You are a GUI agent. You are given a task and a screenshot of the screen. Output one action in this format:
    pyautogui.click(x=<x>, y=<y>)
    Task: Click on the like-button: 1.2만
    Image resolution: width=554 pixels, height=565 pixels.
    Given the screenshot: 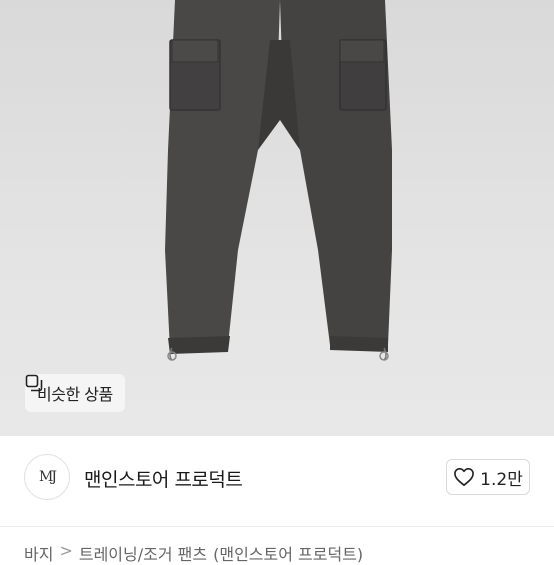 What is the action you would take?
    pyautogui.click(x=488, y=477)
    